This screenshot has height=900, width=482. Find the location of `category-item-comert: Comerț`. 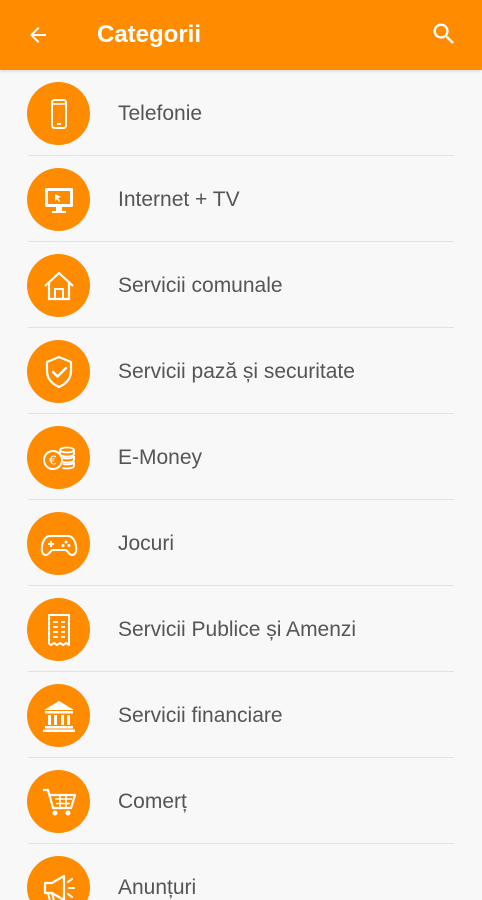

category-item-comert: Comerț is located at coordinates (241, 801).